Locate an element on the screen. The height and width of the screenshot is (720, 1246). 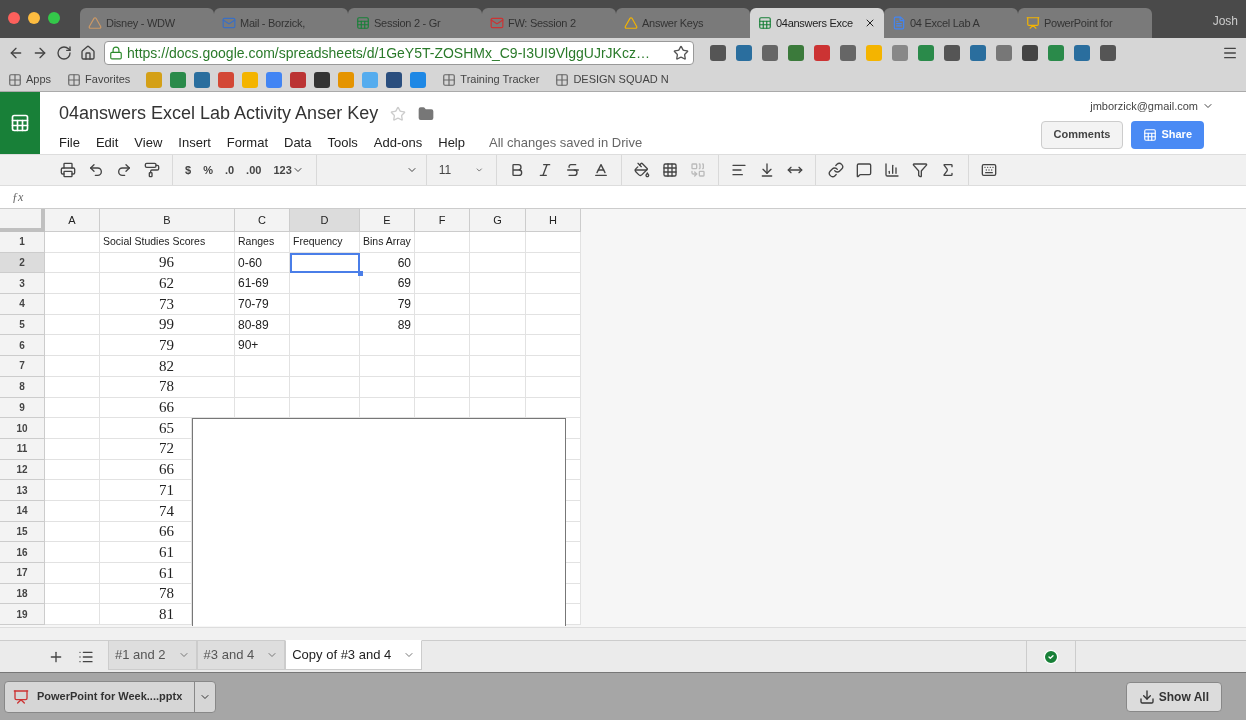
table-cell: 61-69 is located at coordinates (262, 284).